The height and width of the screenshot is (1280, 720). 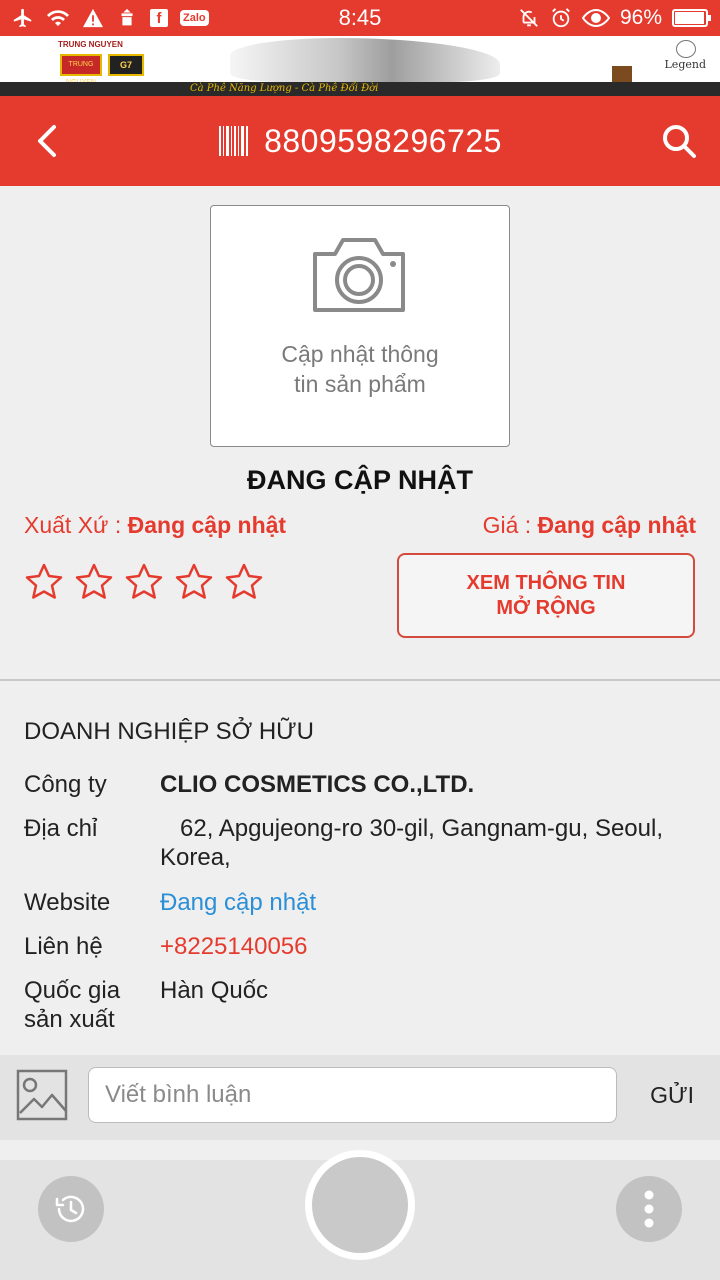 I want to click on eye-icon, so click(x=595, y=18).